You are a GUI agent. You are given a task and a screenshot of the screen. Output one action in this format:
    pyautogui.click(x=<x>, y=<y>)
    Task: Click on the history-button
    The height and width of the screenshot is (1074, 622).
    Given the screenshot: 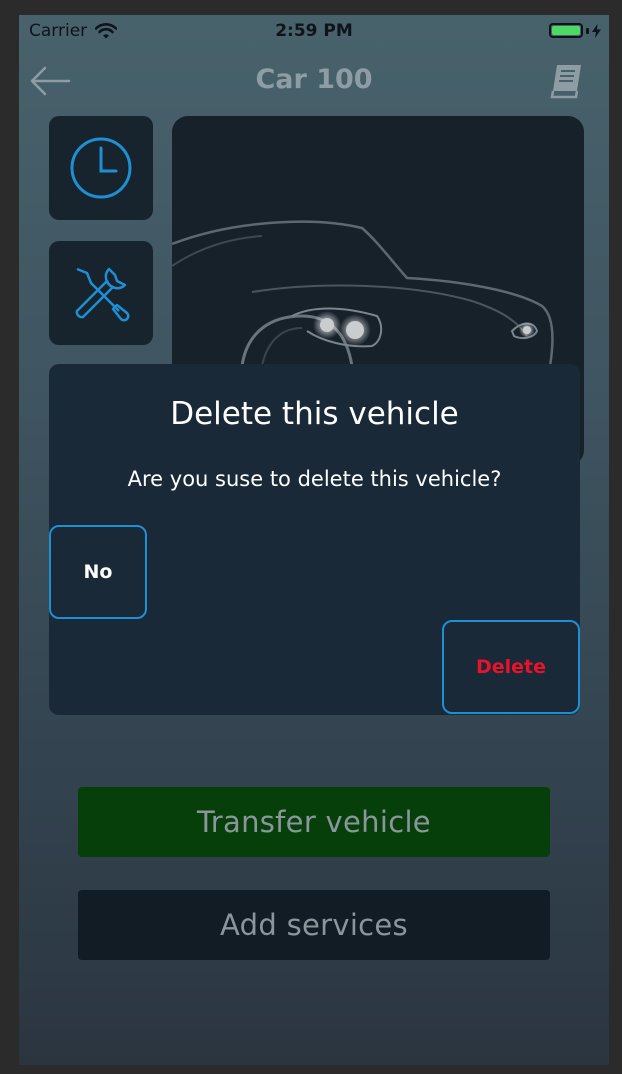 What is the action you would take?
    pyautogui.click(x=101, y=168)
    